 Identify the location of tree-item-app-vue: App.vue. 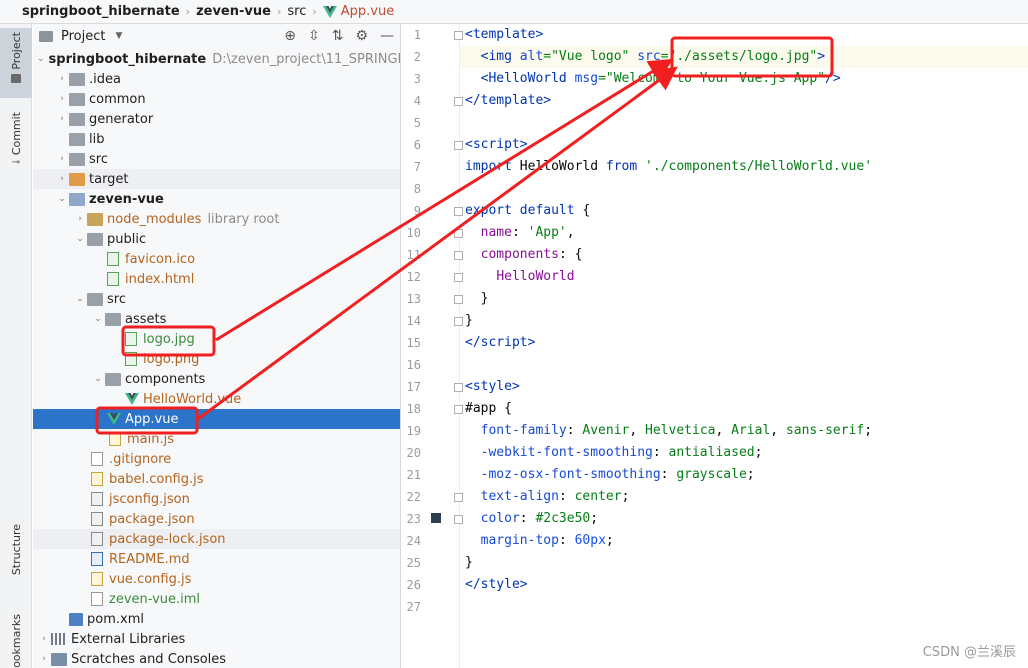
(216, 419).